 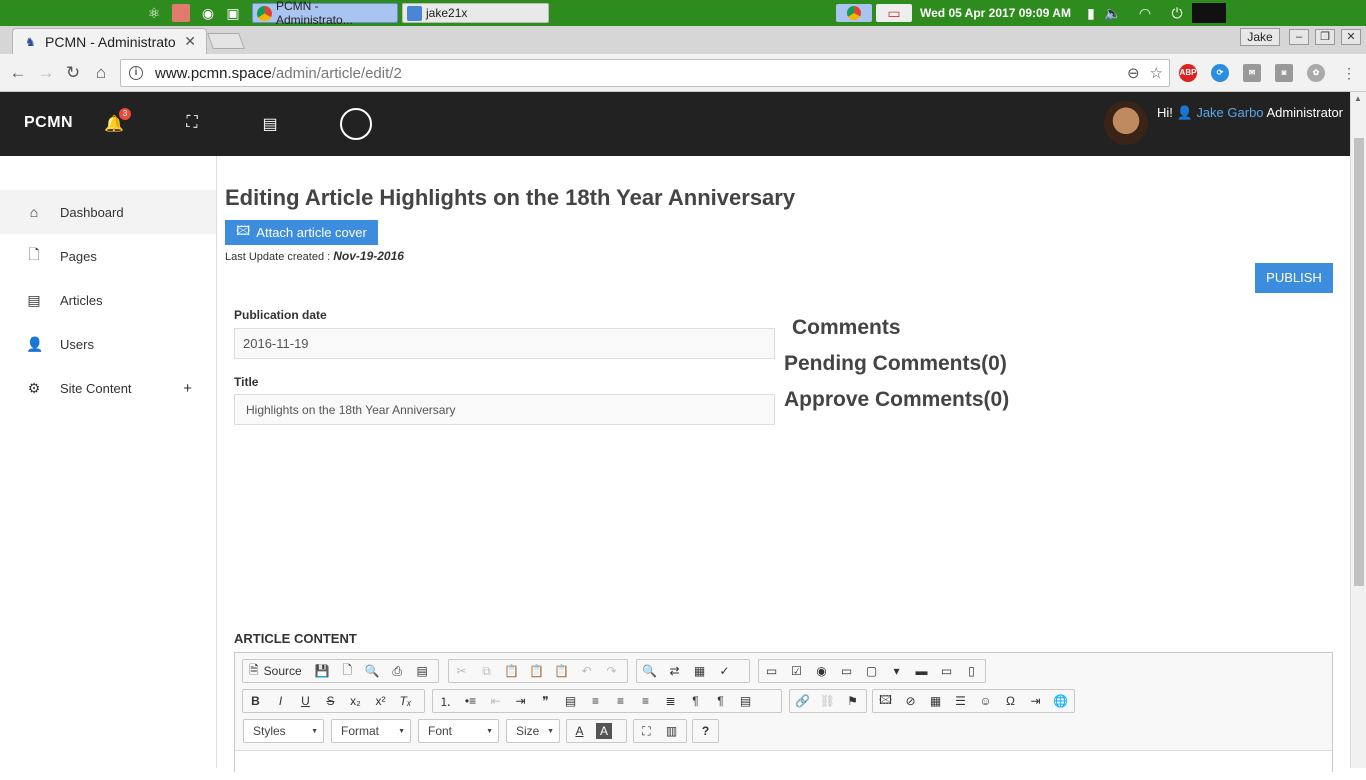 What do you see at coordinates (1358, 98) in the screenshot?
I see `scroll-up-icon: ▲` at bounding box center [1358, 98].